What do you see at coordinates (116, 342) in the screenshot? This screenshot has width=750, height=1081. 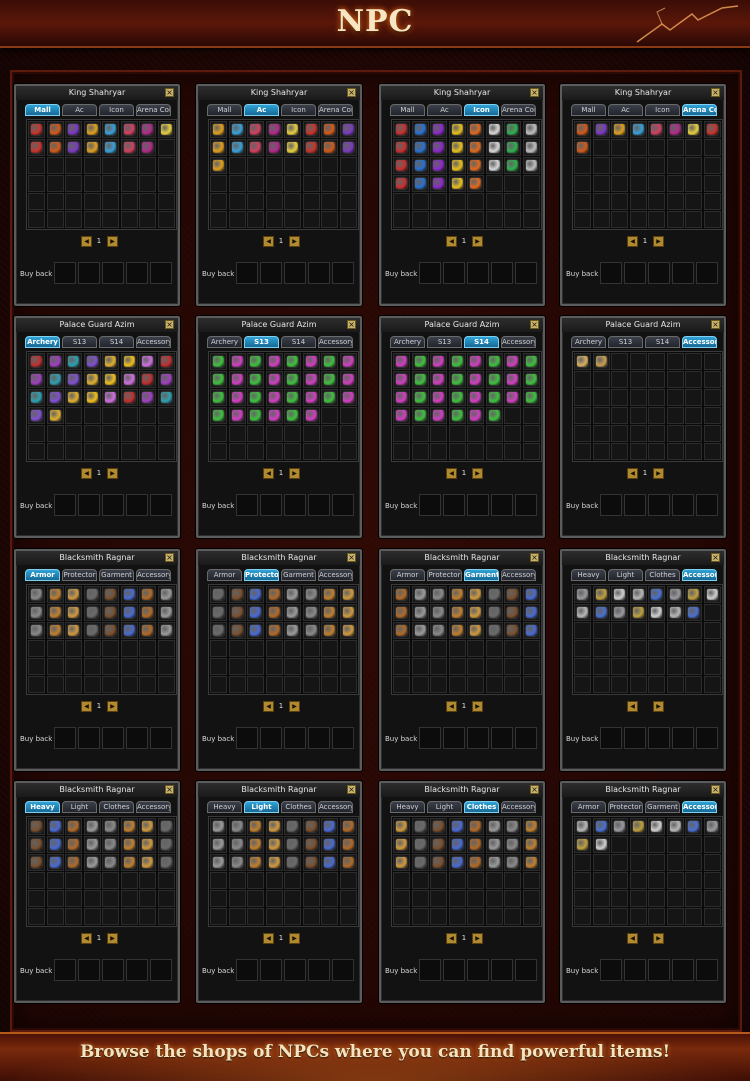 I see `tab-s14: S14` at bounding box center [116, 342].